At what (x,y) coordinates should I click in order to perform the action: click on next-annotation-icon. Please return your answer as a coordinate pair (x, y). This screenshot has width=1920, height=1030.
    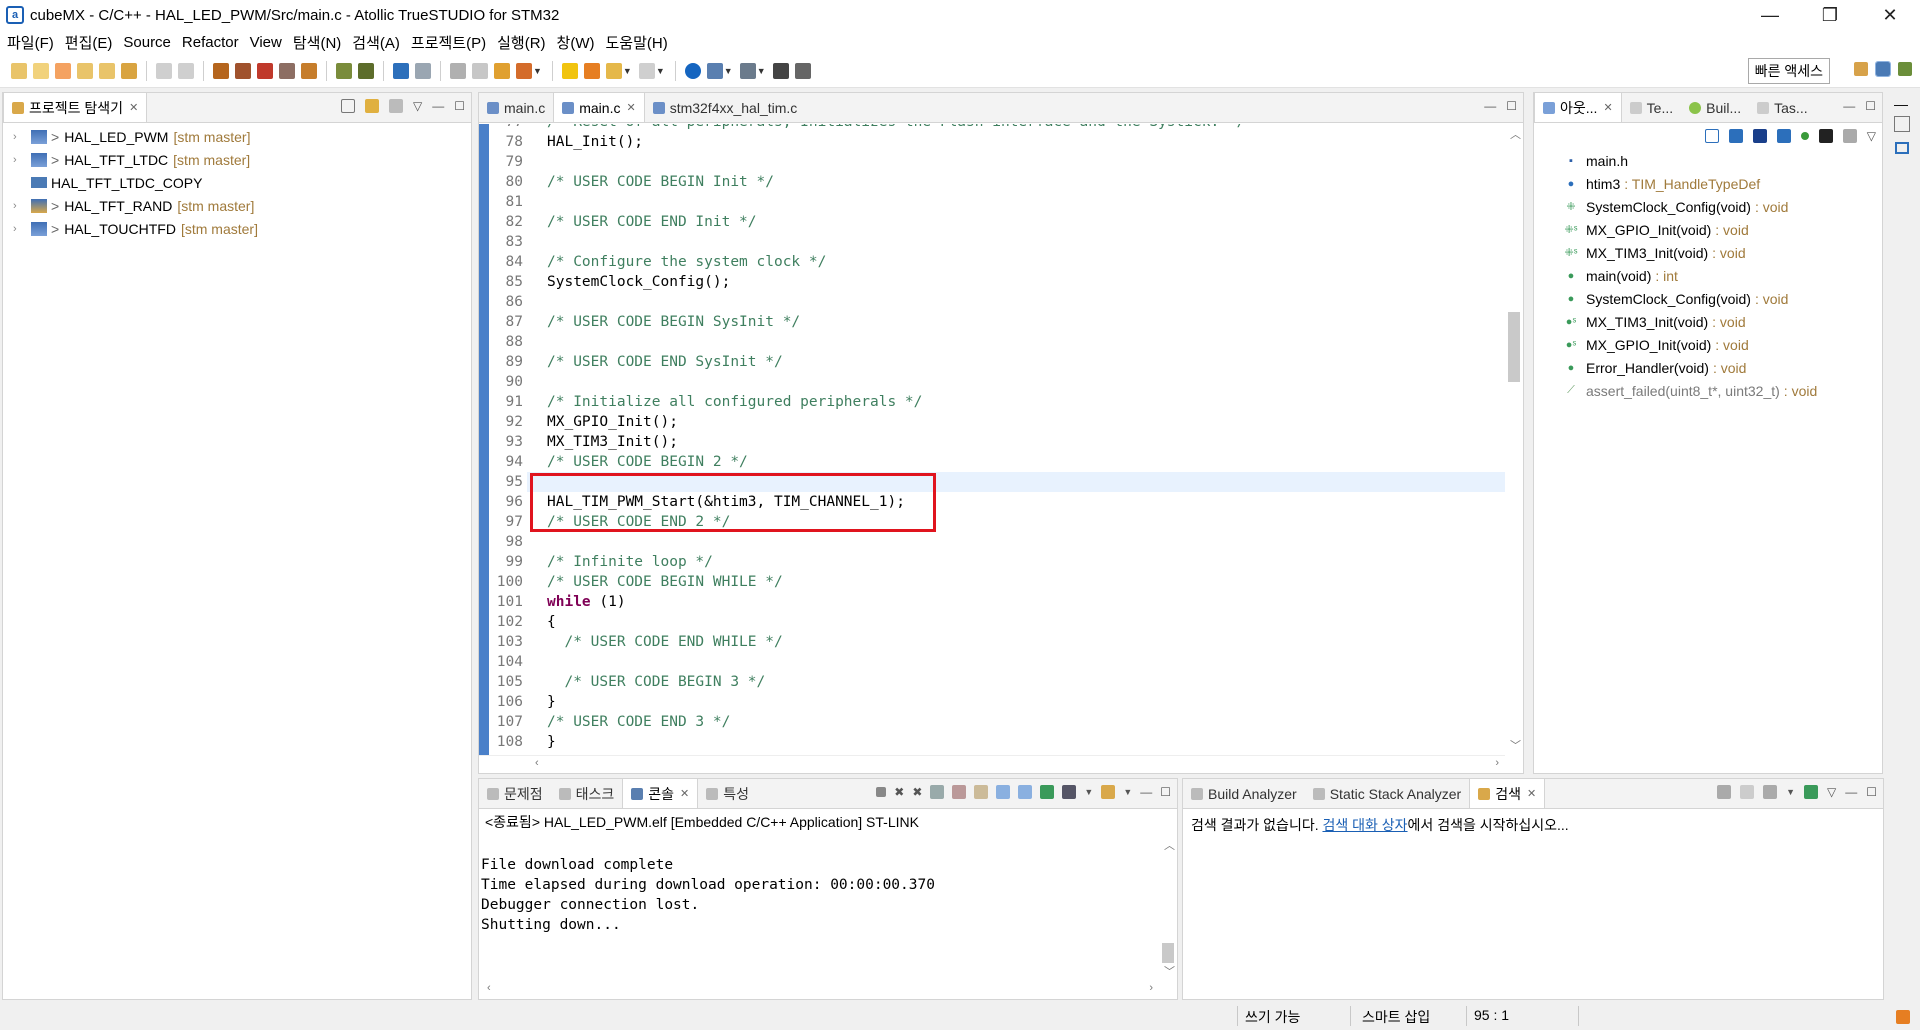
    Looking at the image, I should click on (569, 70).